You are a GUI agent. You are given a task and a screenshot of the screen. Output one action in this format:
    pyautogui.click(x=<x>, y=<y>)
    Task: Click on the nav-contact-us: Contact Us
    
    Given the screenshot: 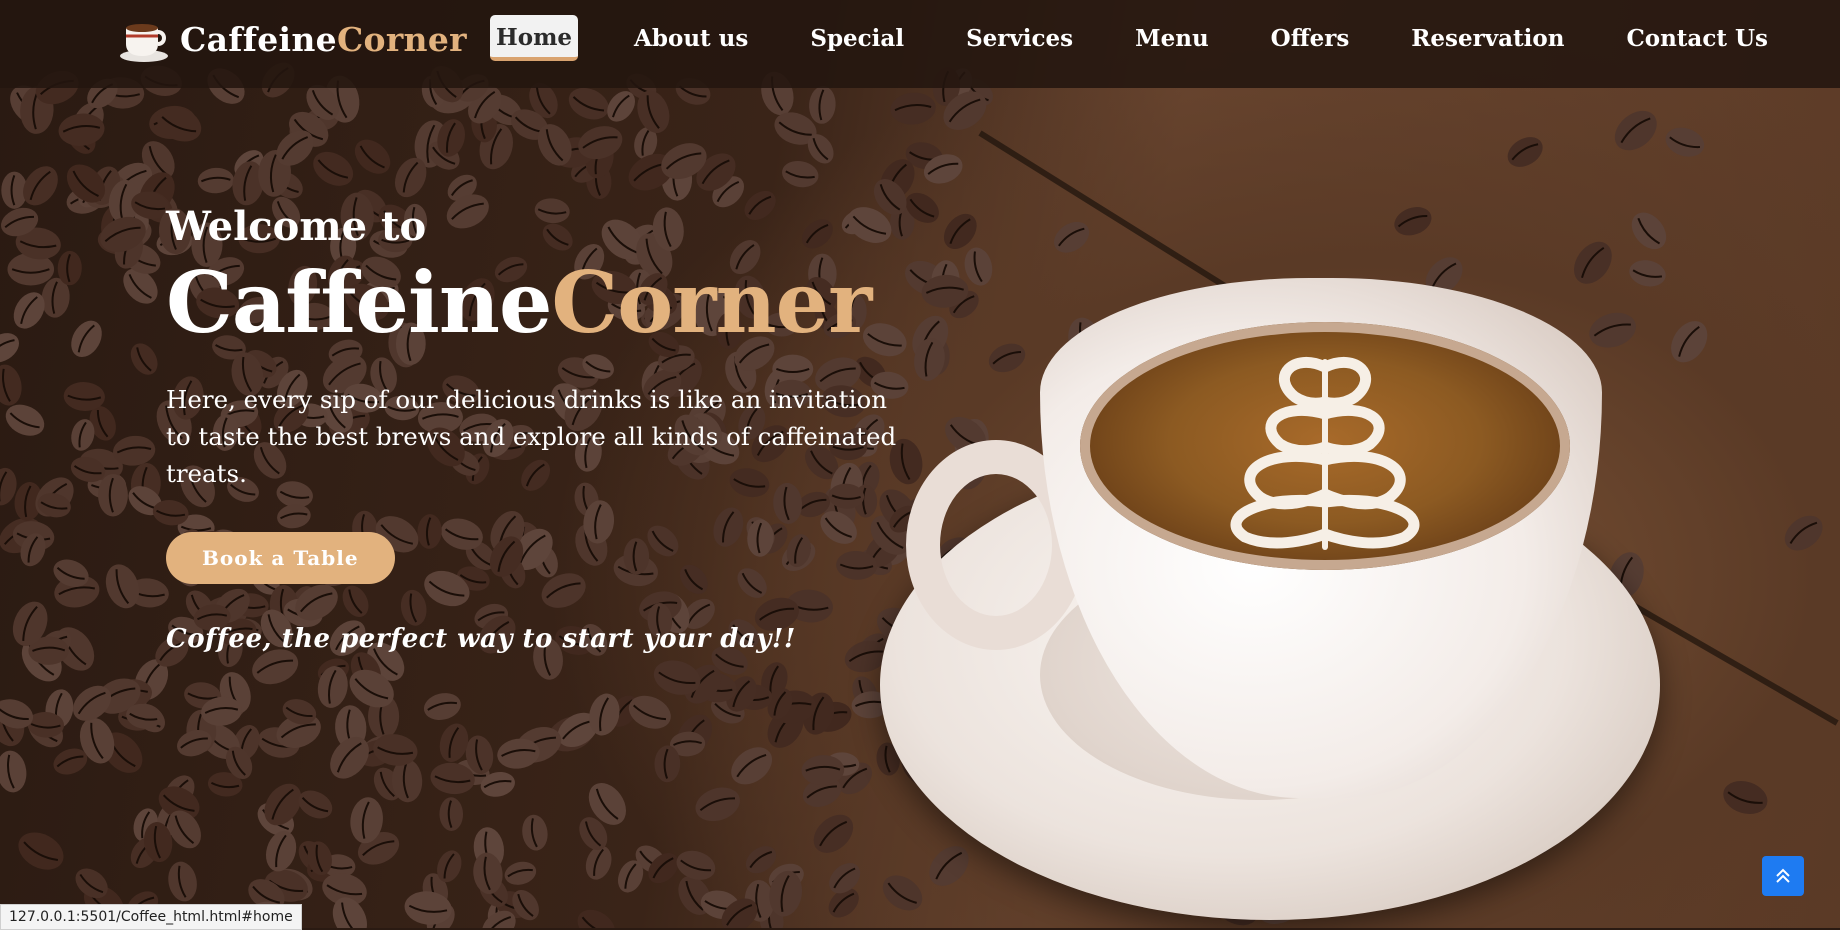 What is the action you would take?
    pyautogui.click(x=1697, y=38)
    